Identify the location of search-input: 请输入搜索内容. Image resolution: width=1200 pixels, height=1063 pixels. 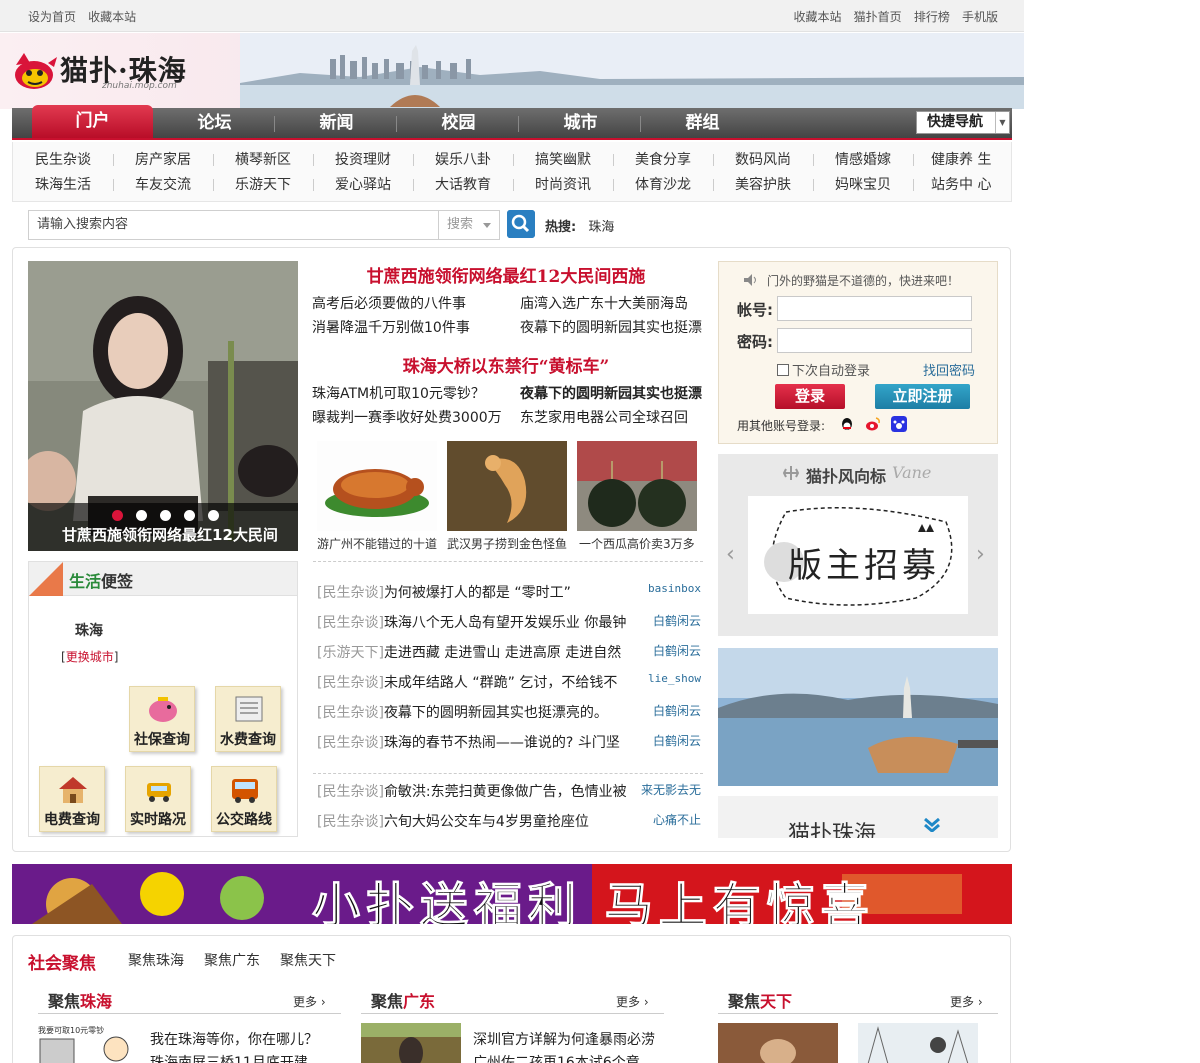
(234, 225).